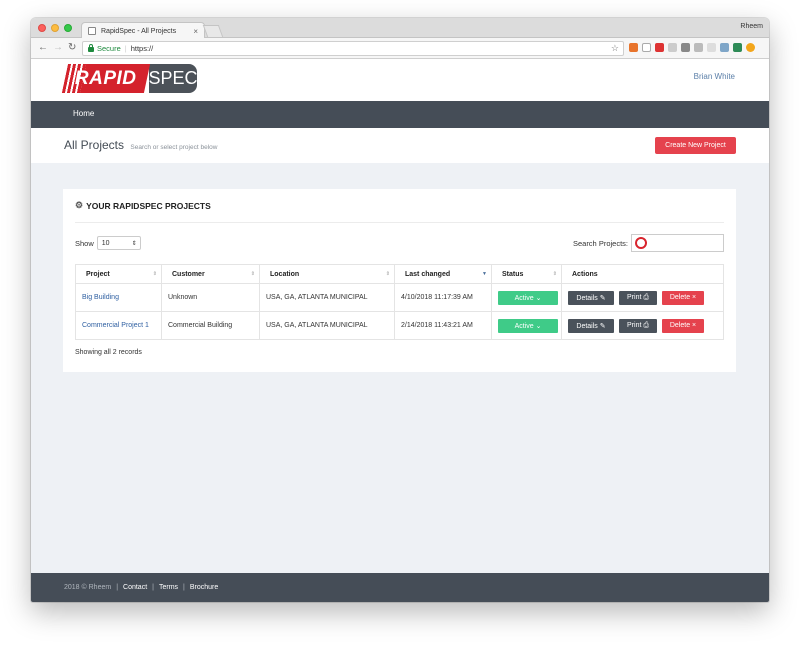 This screenshot has width=800, height=646. I want to click on project-cell: Big Building, so click(118, 297).